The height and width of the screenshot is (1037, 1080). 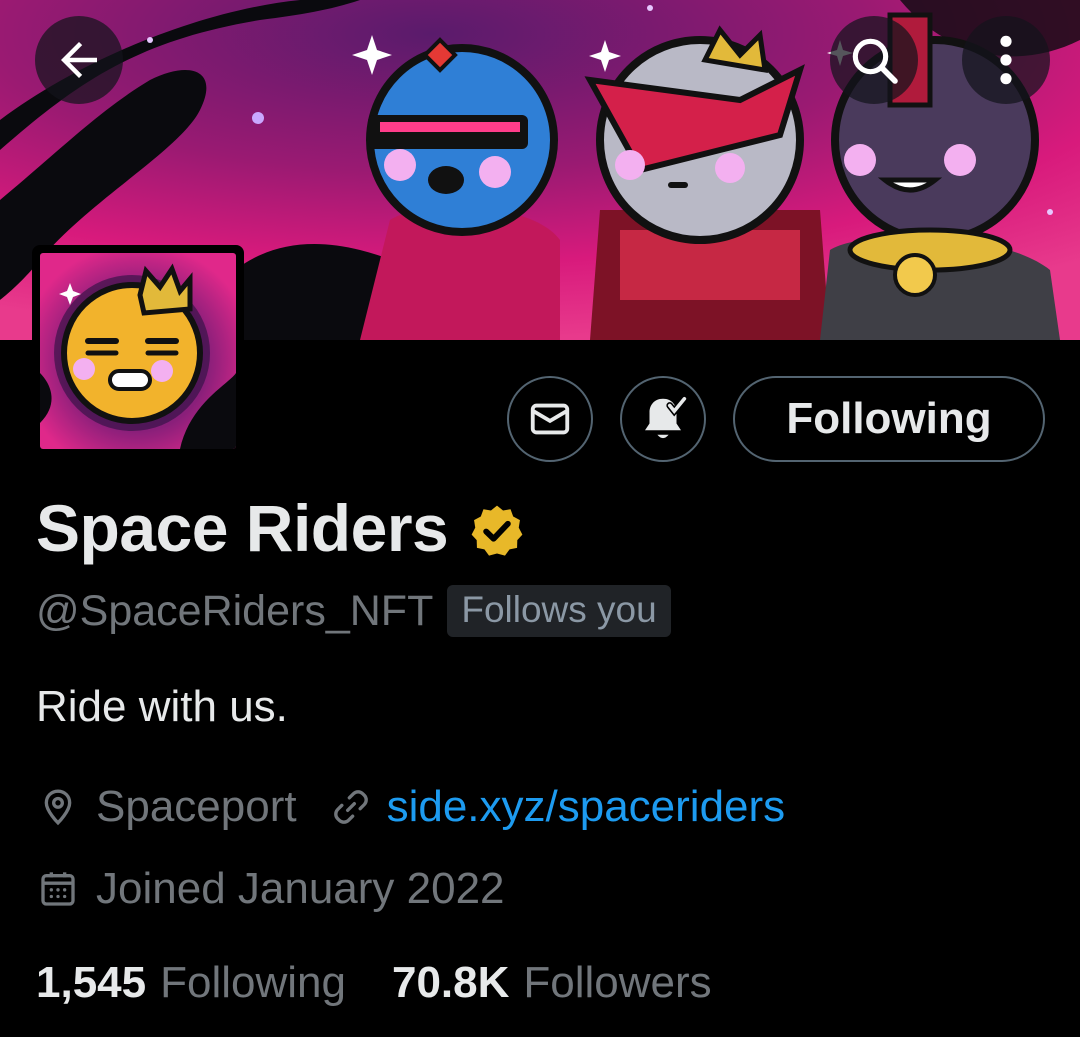 I want to click on back-button, so click(x=79, y=60).